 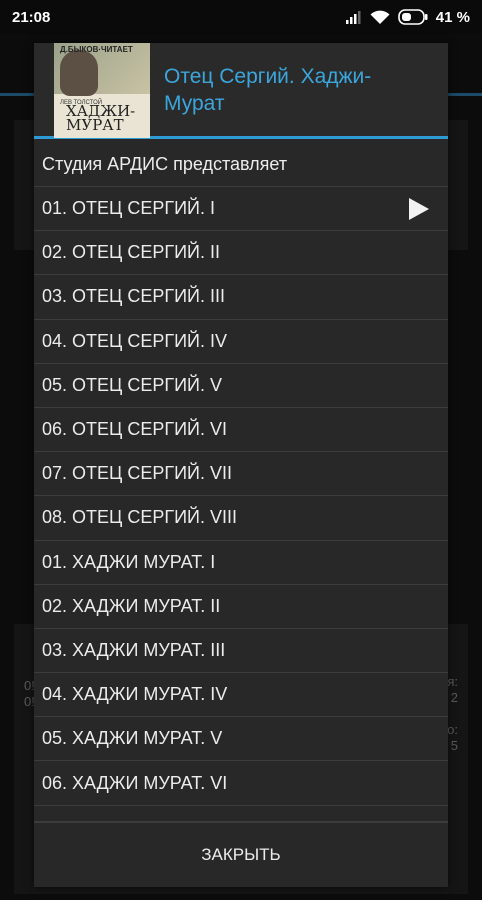 I want to click on cover-top-label: Д.БЫКОВ·ЧИТАЕТ, so click(x=96, y=49).